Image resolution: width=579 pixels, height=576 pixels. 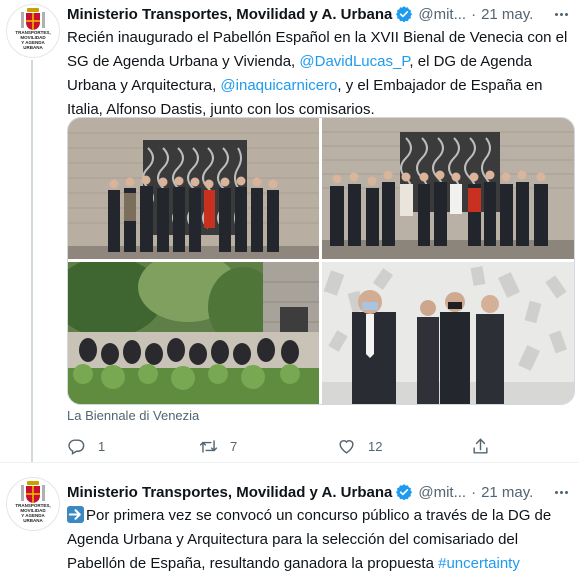 I want to click on share-icon, so click(x=480, y=446).